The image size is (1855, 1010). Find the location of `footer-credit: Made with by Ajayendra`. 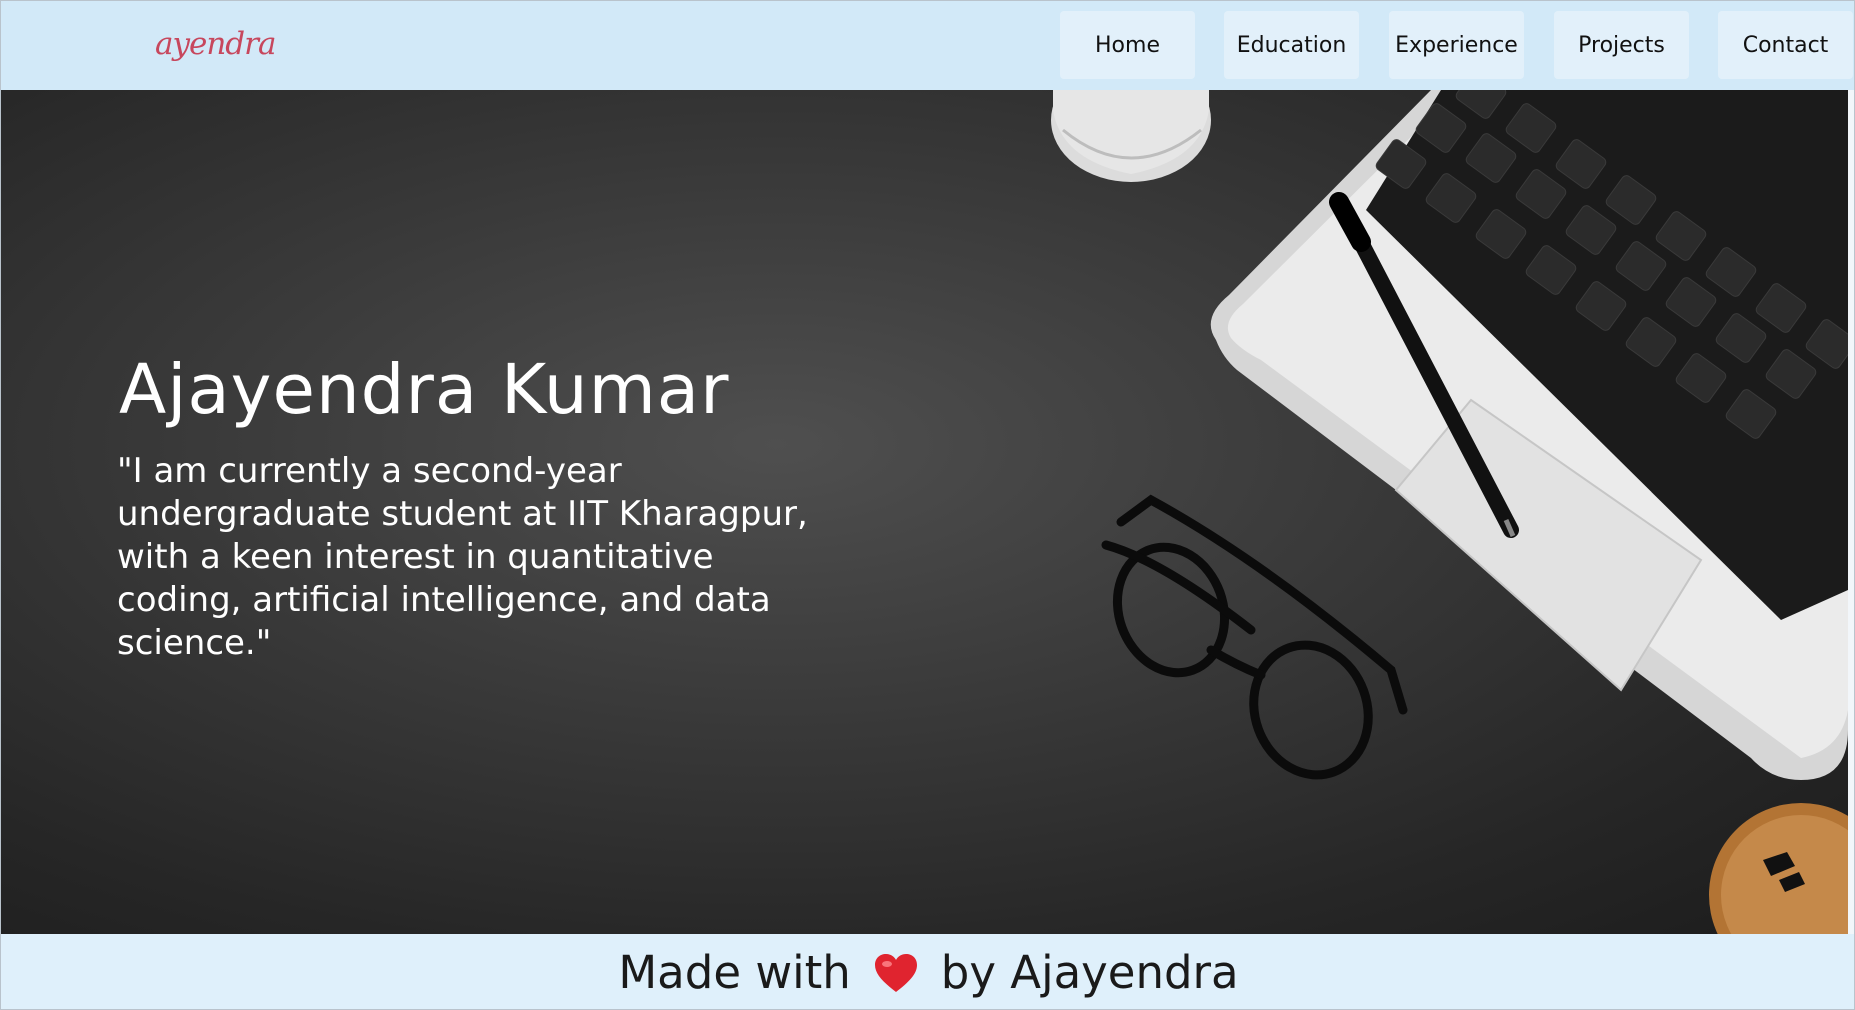

footer-credit: Made with by Ajayendra is located at coordinates (928, 972).